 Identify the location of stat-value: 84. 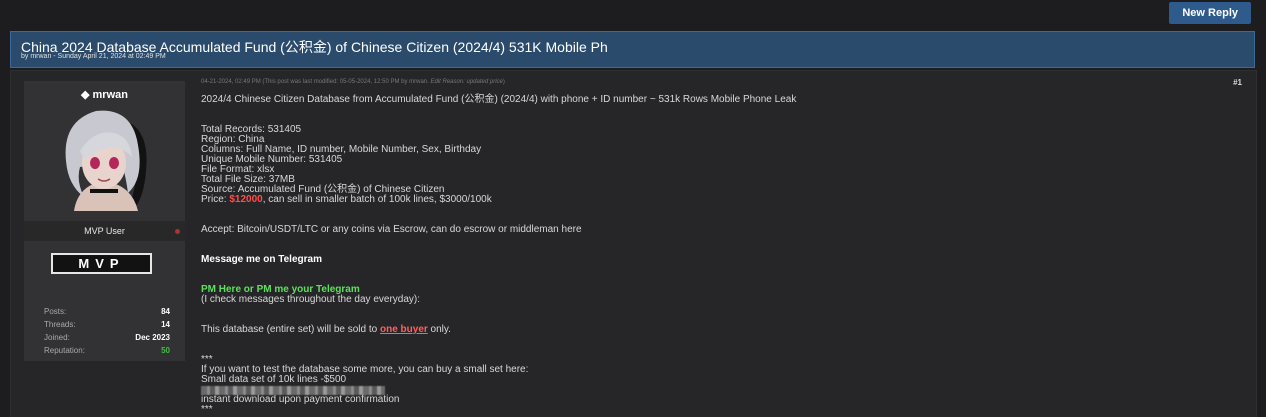
(165, 313).